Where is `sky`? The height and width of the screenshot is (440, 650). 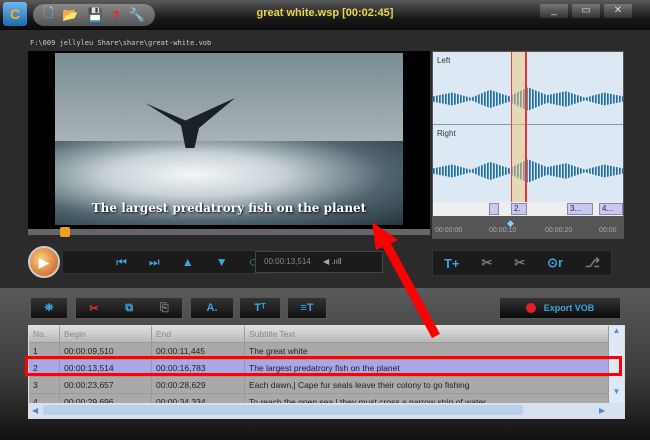 sky is located at coordinates (229, 98).